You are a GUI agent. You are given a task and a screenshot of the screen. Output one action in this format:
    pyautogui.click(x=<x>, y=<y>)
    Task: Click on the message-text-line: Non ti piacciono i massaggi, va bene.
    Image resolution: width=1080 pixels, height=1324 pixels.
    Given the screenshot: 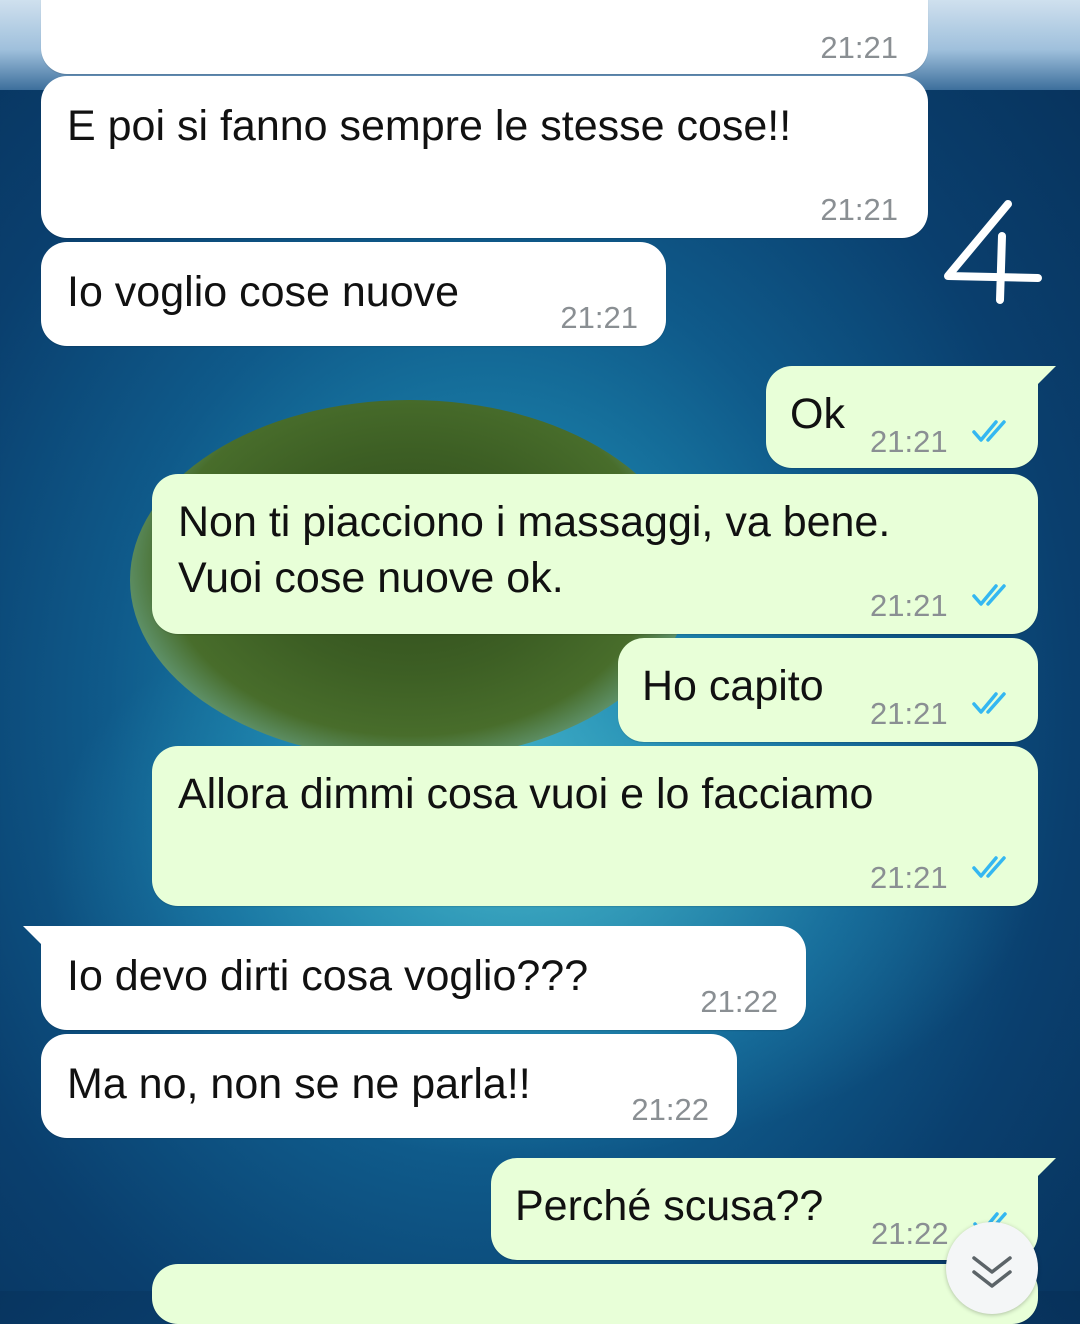 What is the action you would take?
    pyautogui.click(x=534, y=522)
    